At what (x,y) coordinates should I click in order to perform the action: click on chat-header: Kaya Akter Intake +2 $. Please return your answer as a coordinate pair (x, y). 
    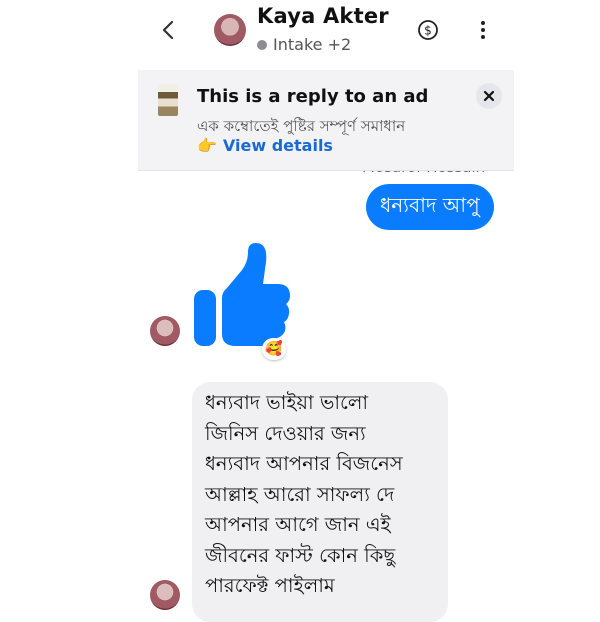
    Looking at the image, I should click on (300, 33).